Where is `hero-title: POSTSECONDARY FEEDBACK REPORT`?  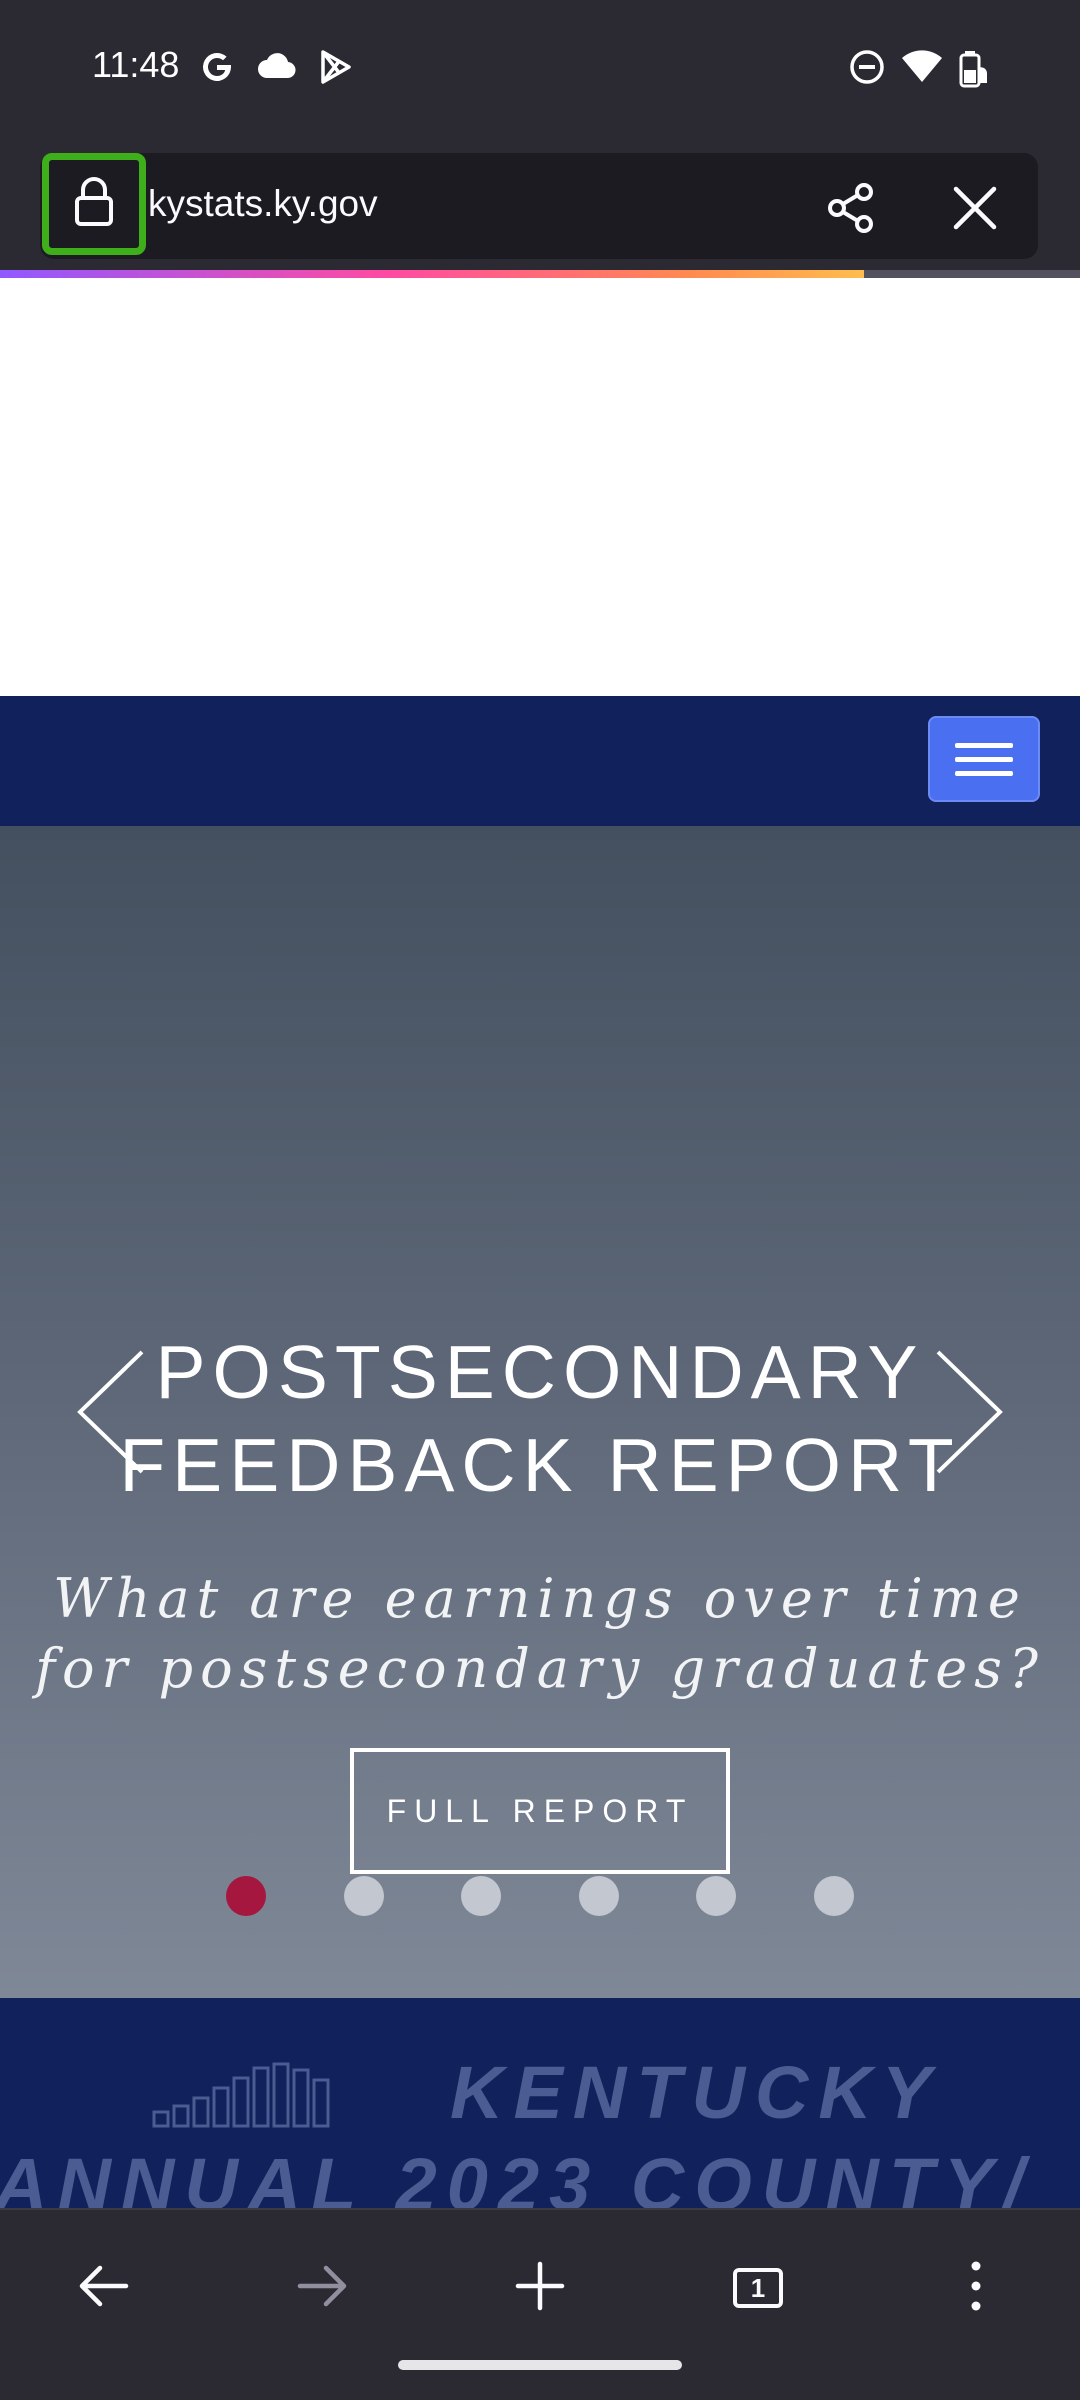 hero-title: POSTSECONDARY FEEDBACK REPORT is located at coordinates (540, 1419).